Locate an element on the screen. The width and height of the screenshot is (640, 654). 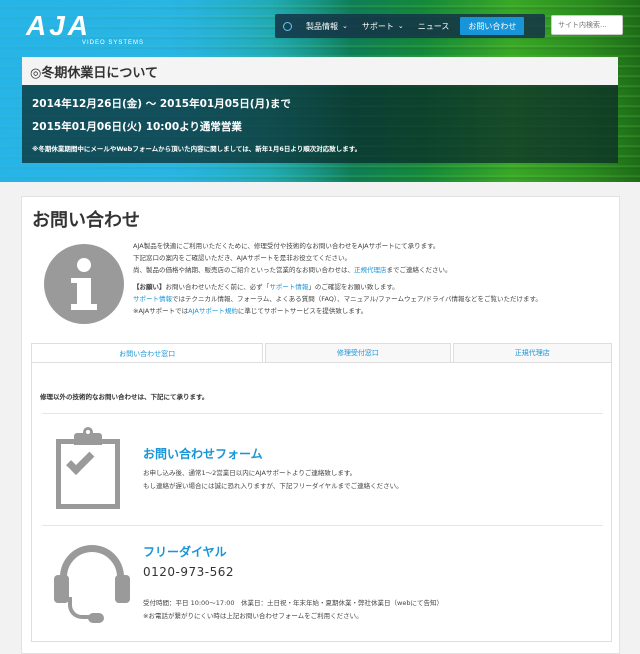
notice-resume: 2015年01月06日(火) 10:00より通常営業 is located at coordinates (137, 127).